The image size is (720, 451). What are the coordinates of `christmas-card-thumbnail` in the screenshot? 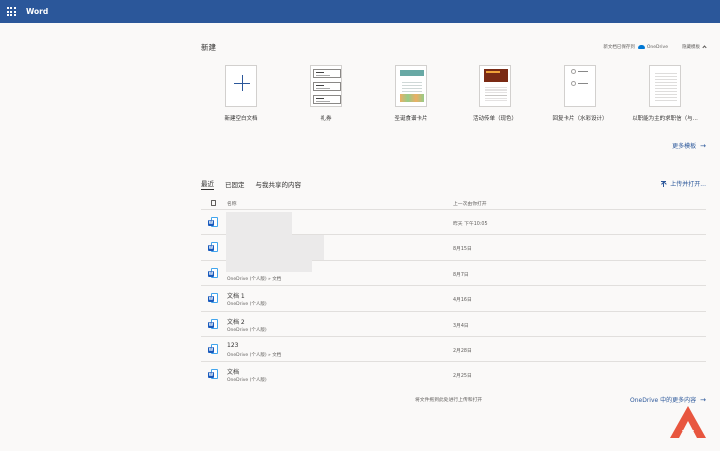 It's located at (411, 86).